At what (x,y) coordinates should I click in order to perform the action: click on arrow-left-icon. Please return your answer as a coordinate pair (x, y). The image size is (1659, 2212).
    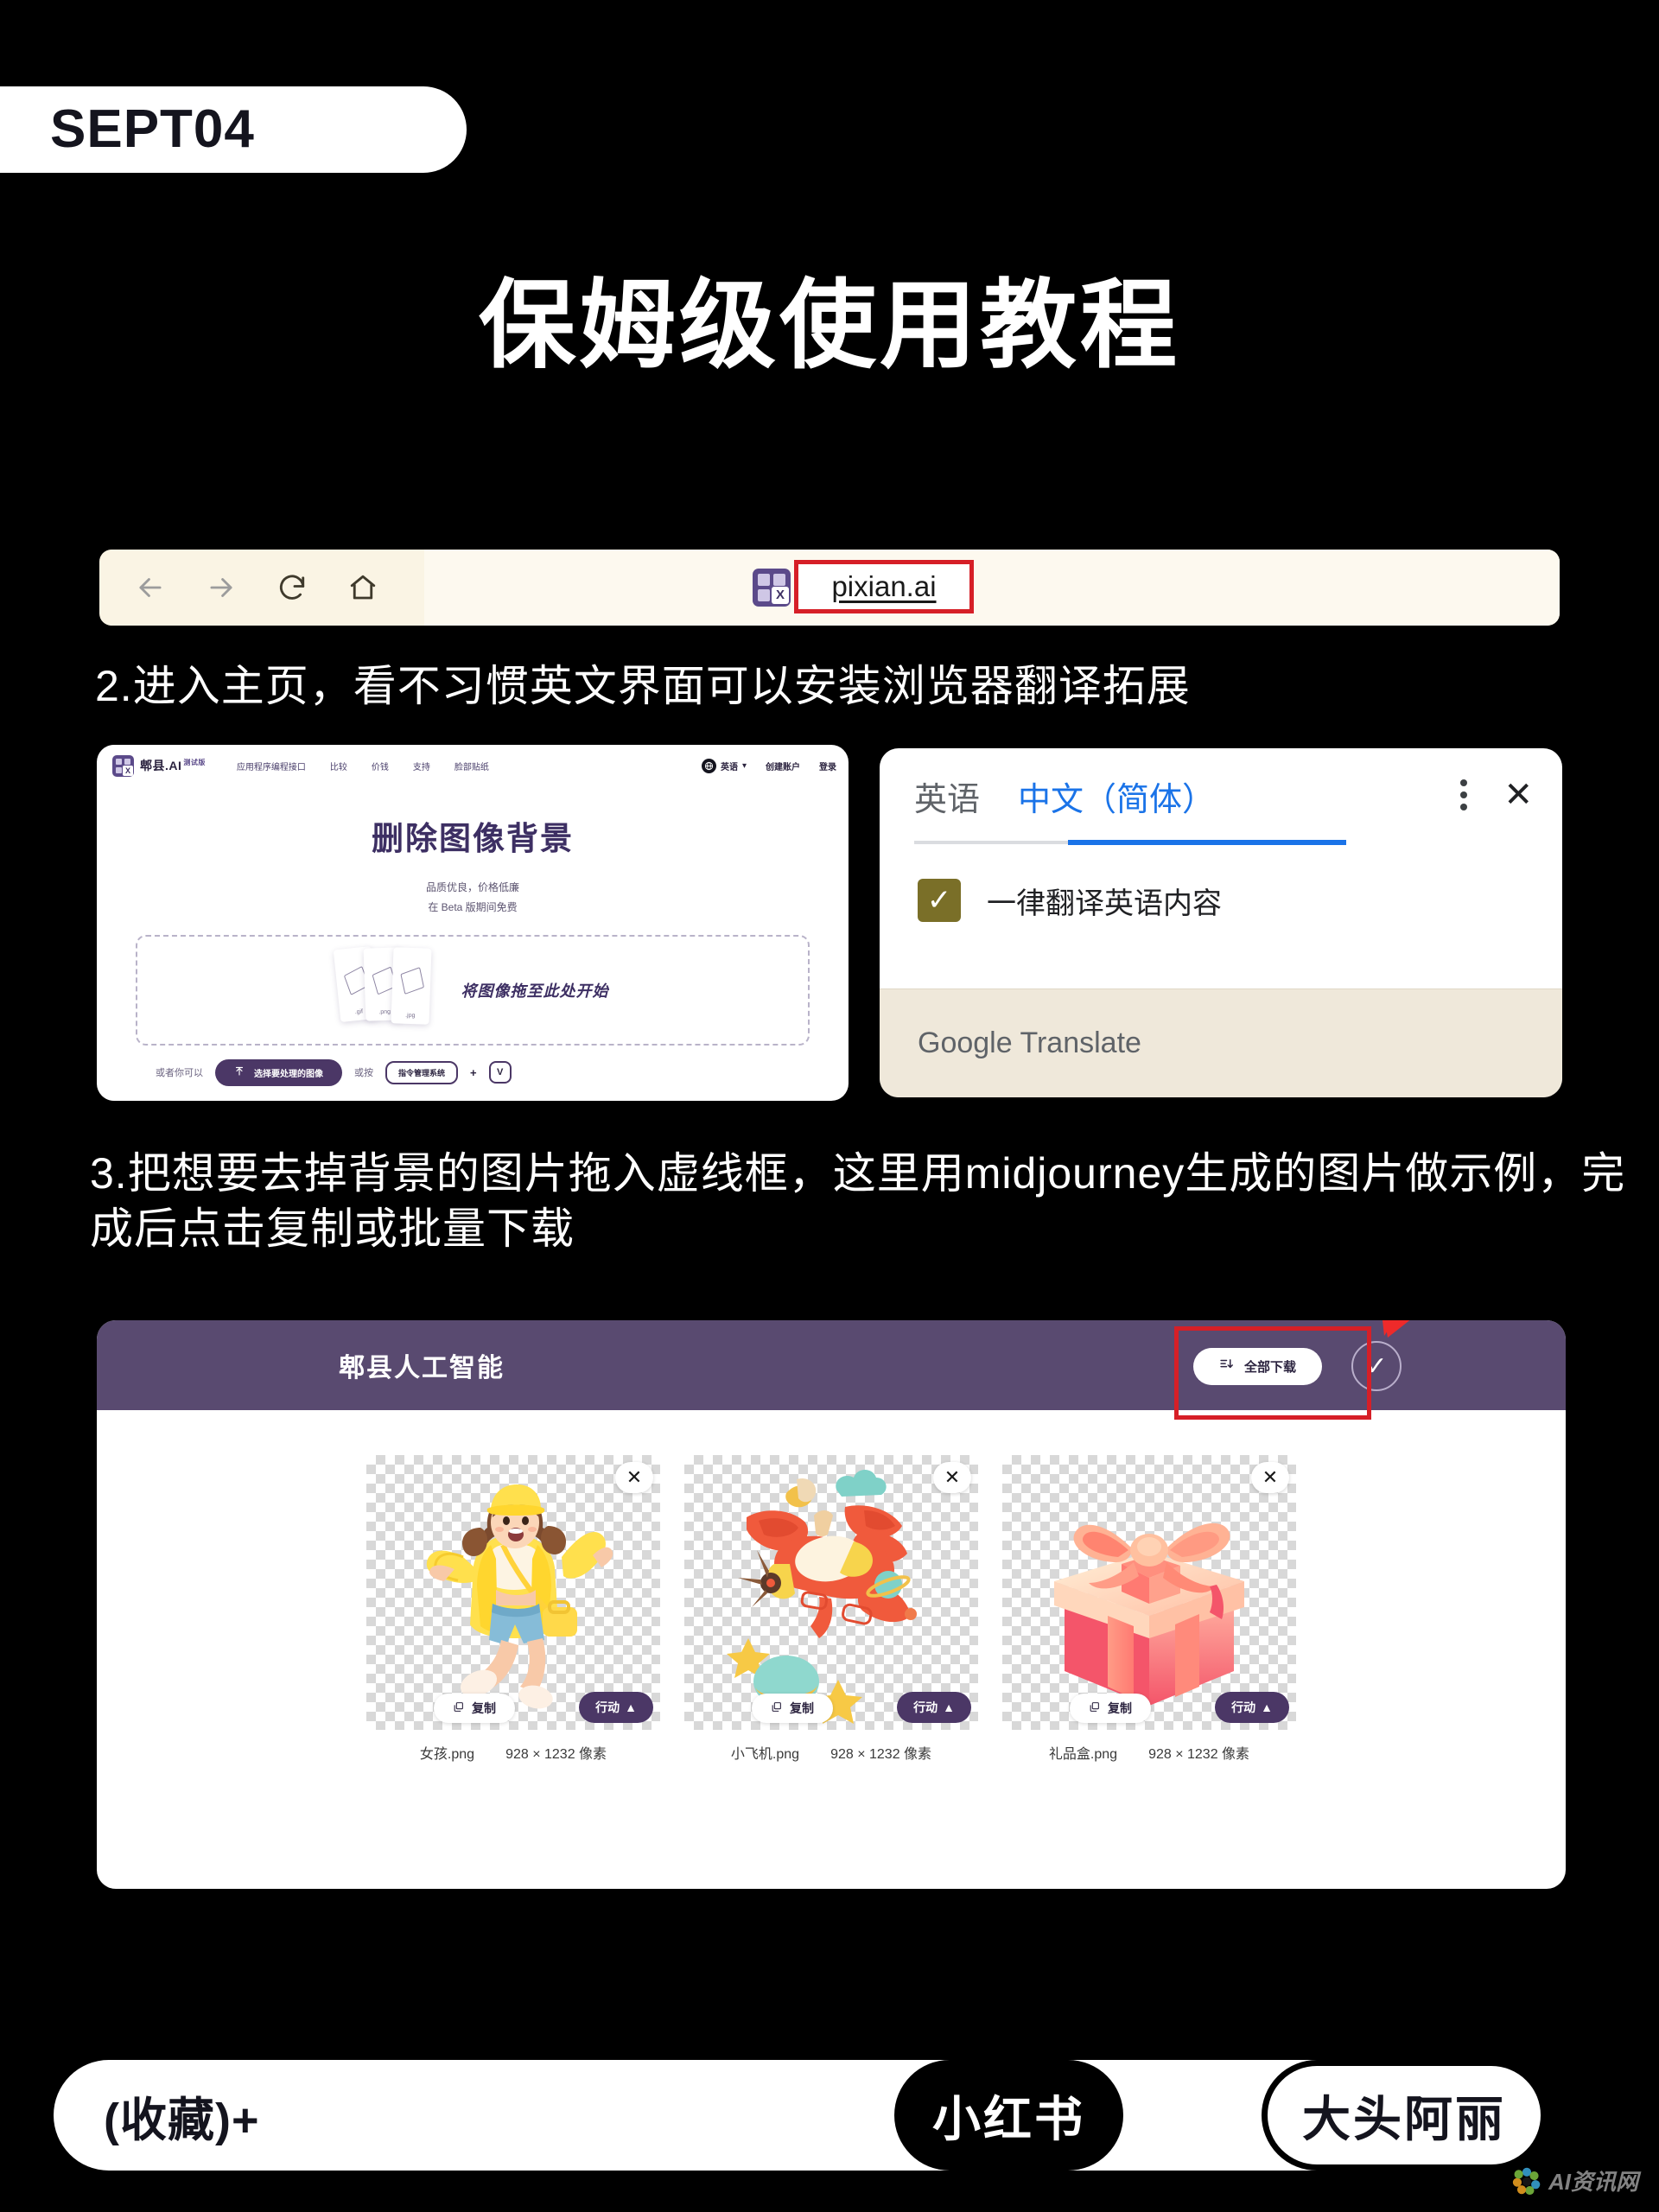
    Looking at the image, I should click on (150, 587).